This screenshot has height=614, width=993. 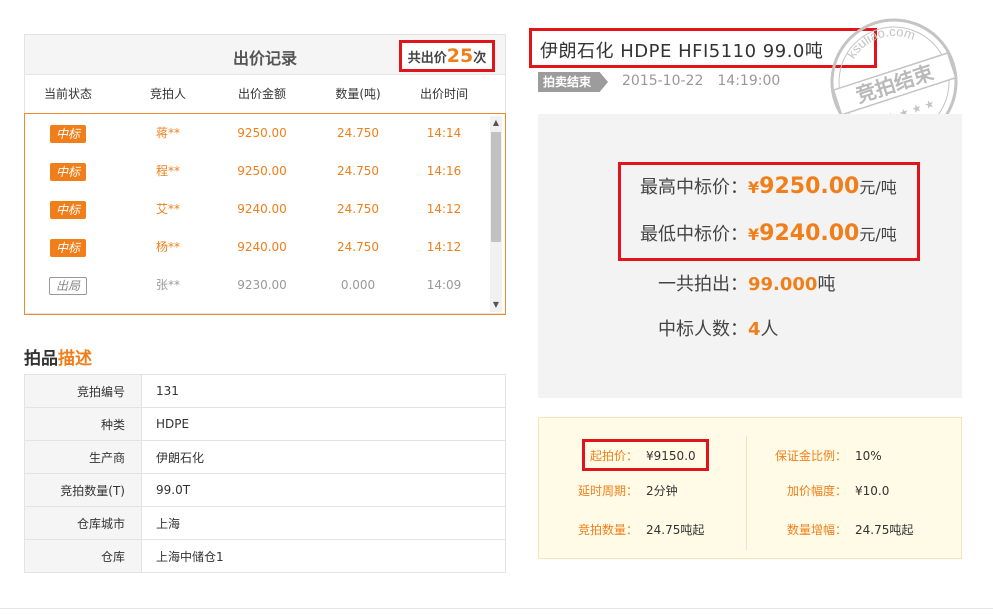 I want to click on bidder-name: 张**, so click(x=167, y=285).